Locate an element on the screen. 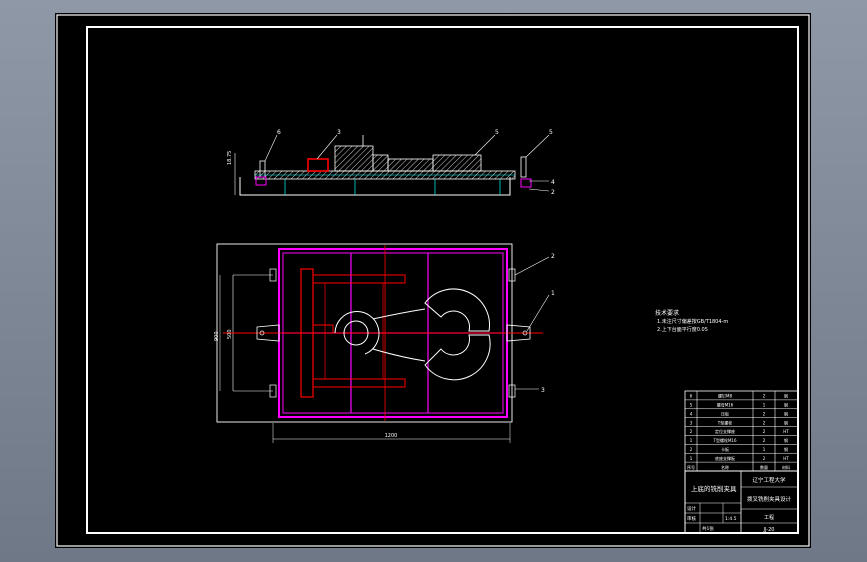 Image resolution: width=867 pixels, height=562 pixels. bom-cell: T型螺栓 is located at coordinates (724, 422).